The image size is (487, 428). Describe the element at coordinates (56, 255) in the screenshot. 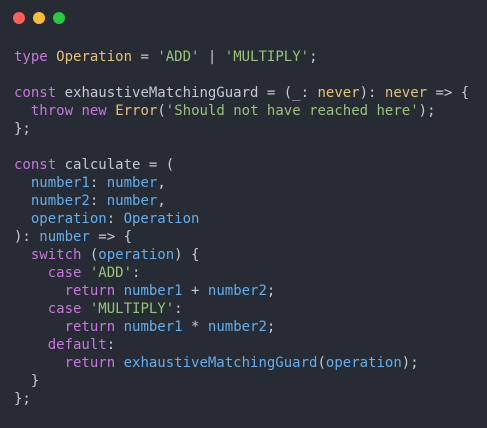

I see `code-keyword: switch` at that location.